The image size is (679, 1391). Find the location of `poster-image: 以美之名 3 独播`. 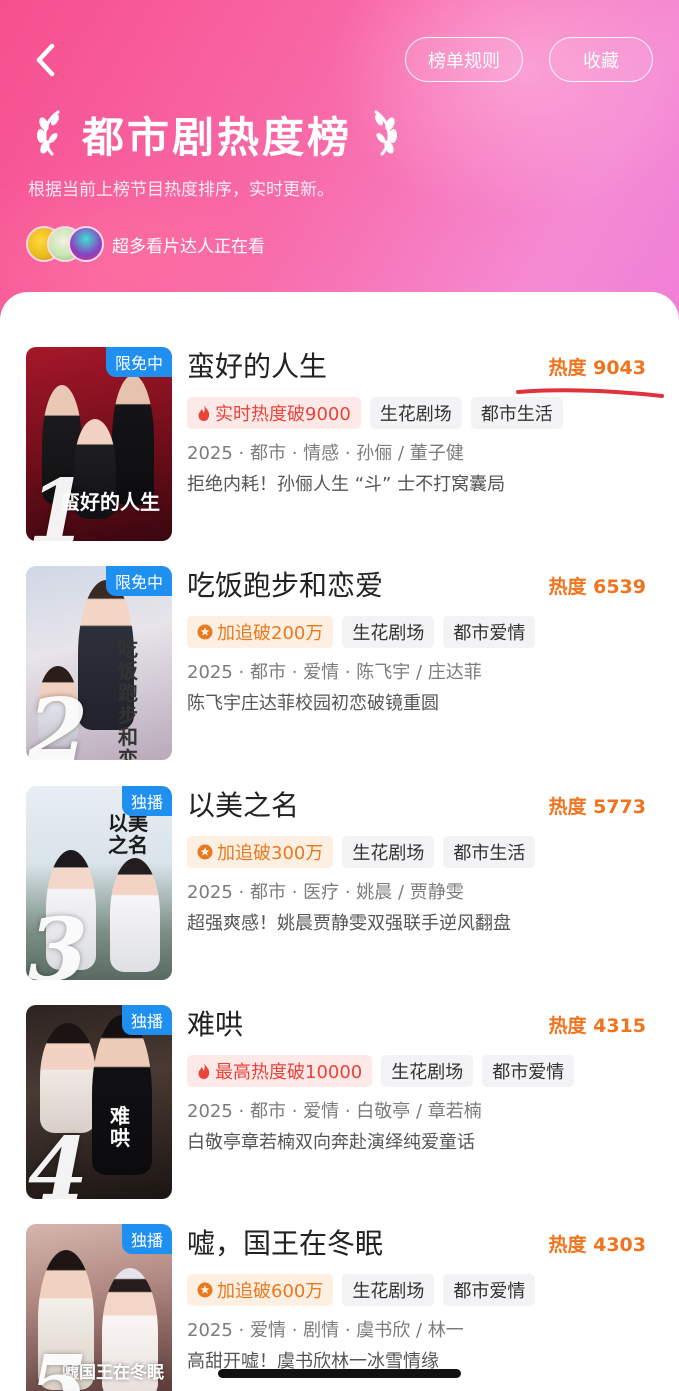

poster-image: 以美之名 3 独播 is located at coordinates (99, 883).